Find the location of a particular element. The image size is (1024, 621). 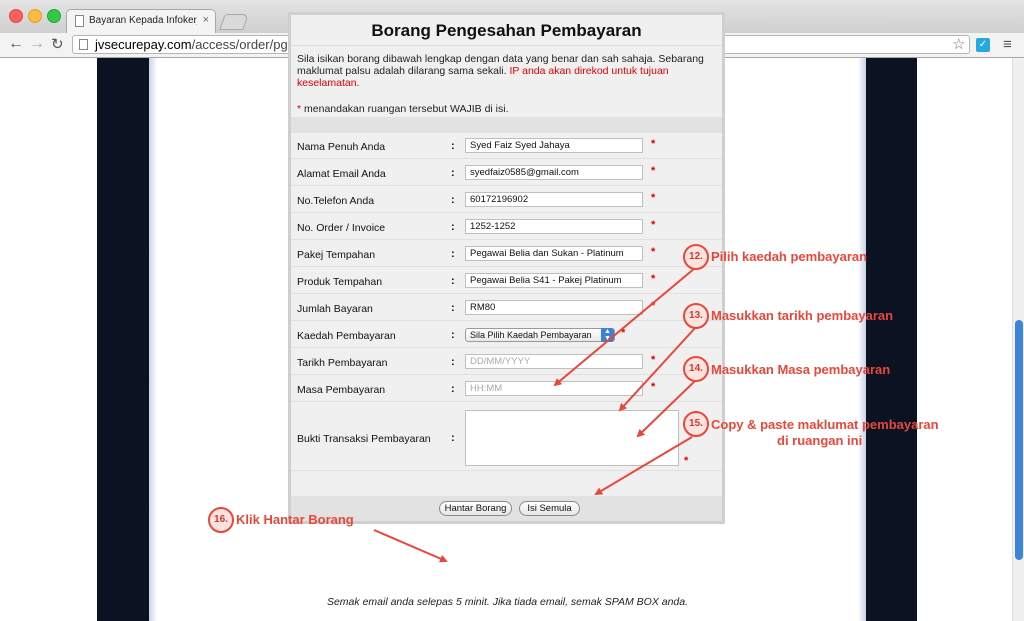

forward-arrow-icon: → is located at coordinates (37, 44).